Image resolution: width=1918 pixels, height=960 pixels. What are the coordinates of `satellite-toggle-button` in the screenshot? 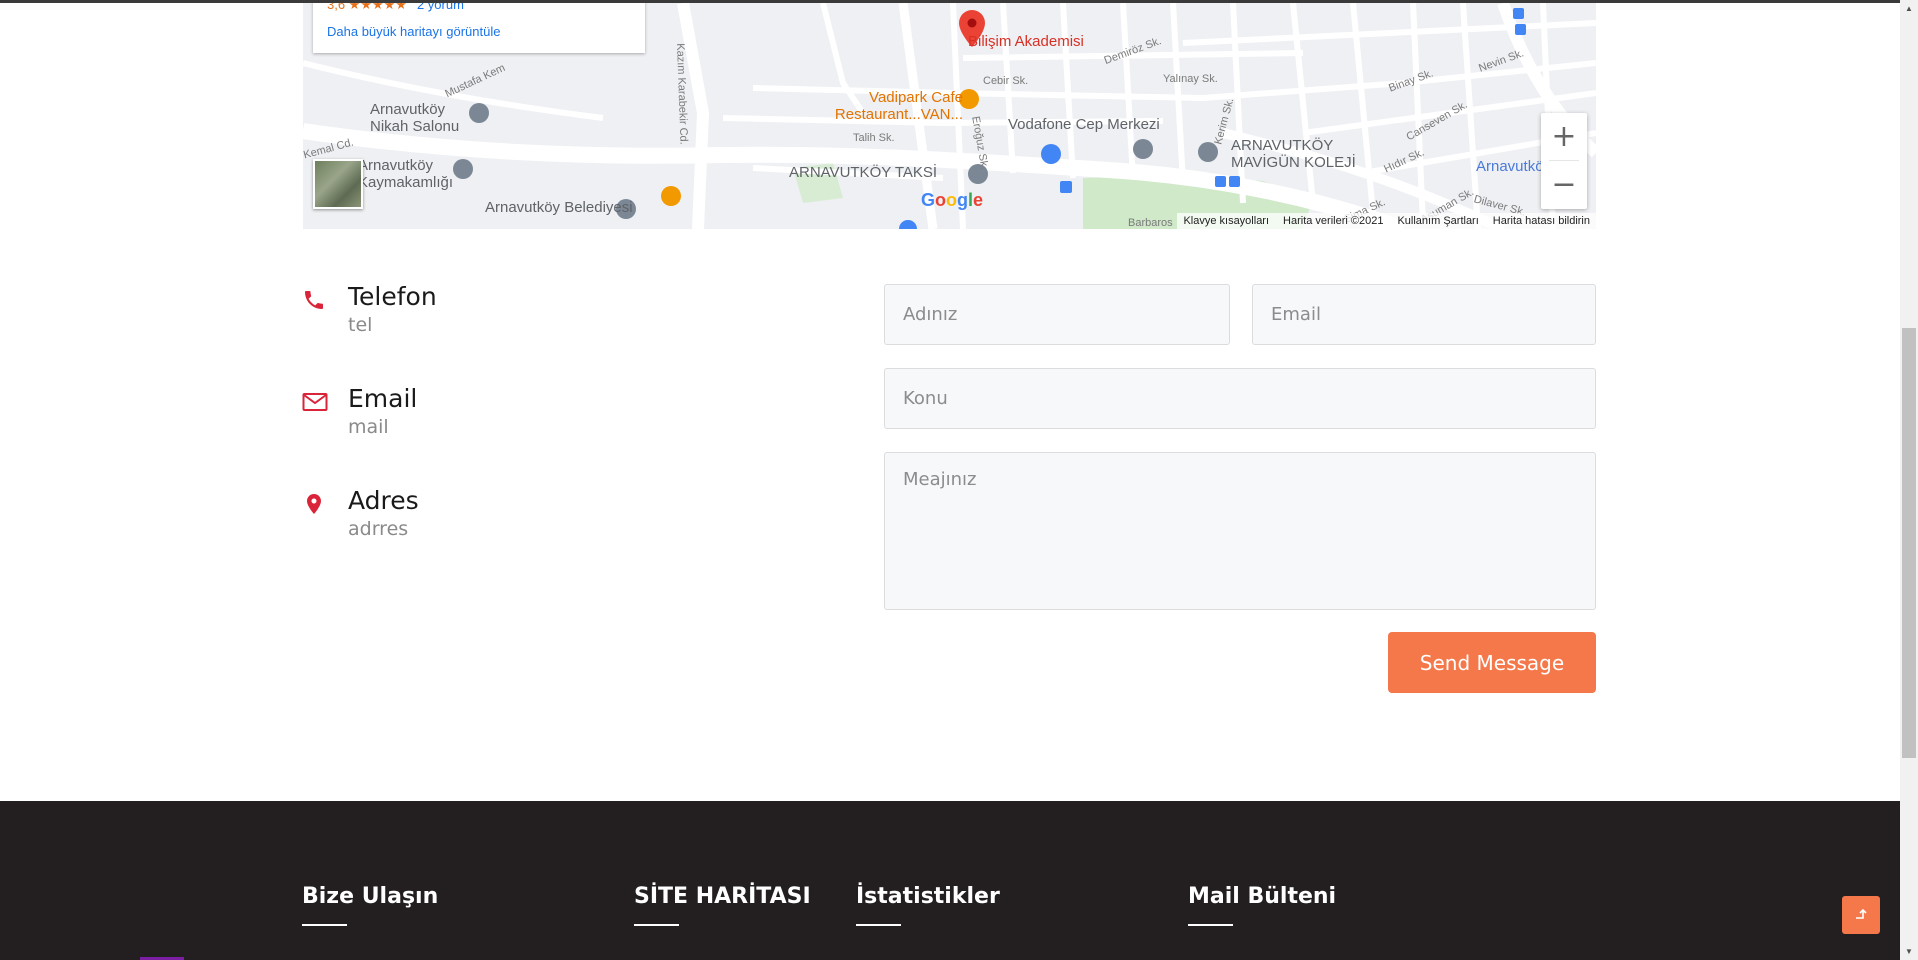 It's located at (338, 184).